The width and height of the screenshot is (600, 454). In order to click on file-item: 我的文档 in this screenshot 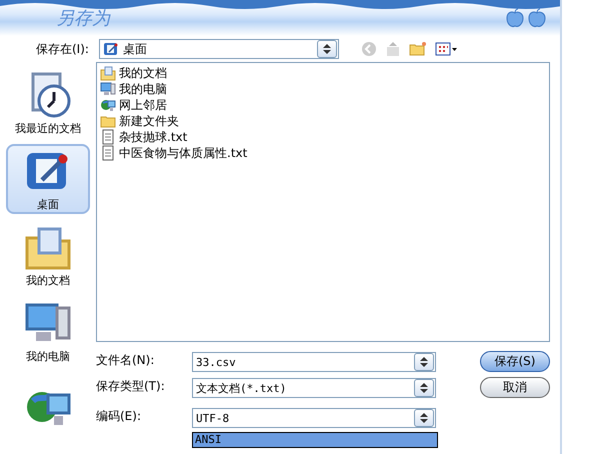, I will do `click(143, 73)`.